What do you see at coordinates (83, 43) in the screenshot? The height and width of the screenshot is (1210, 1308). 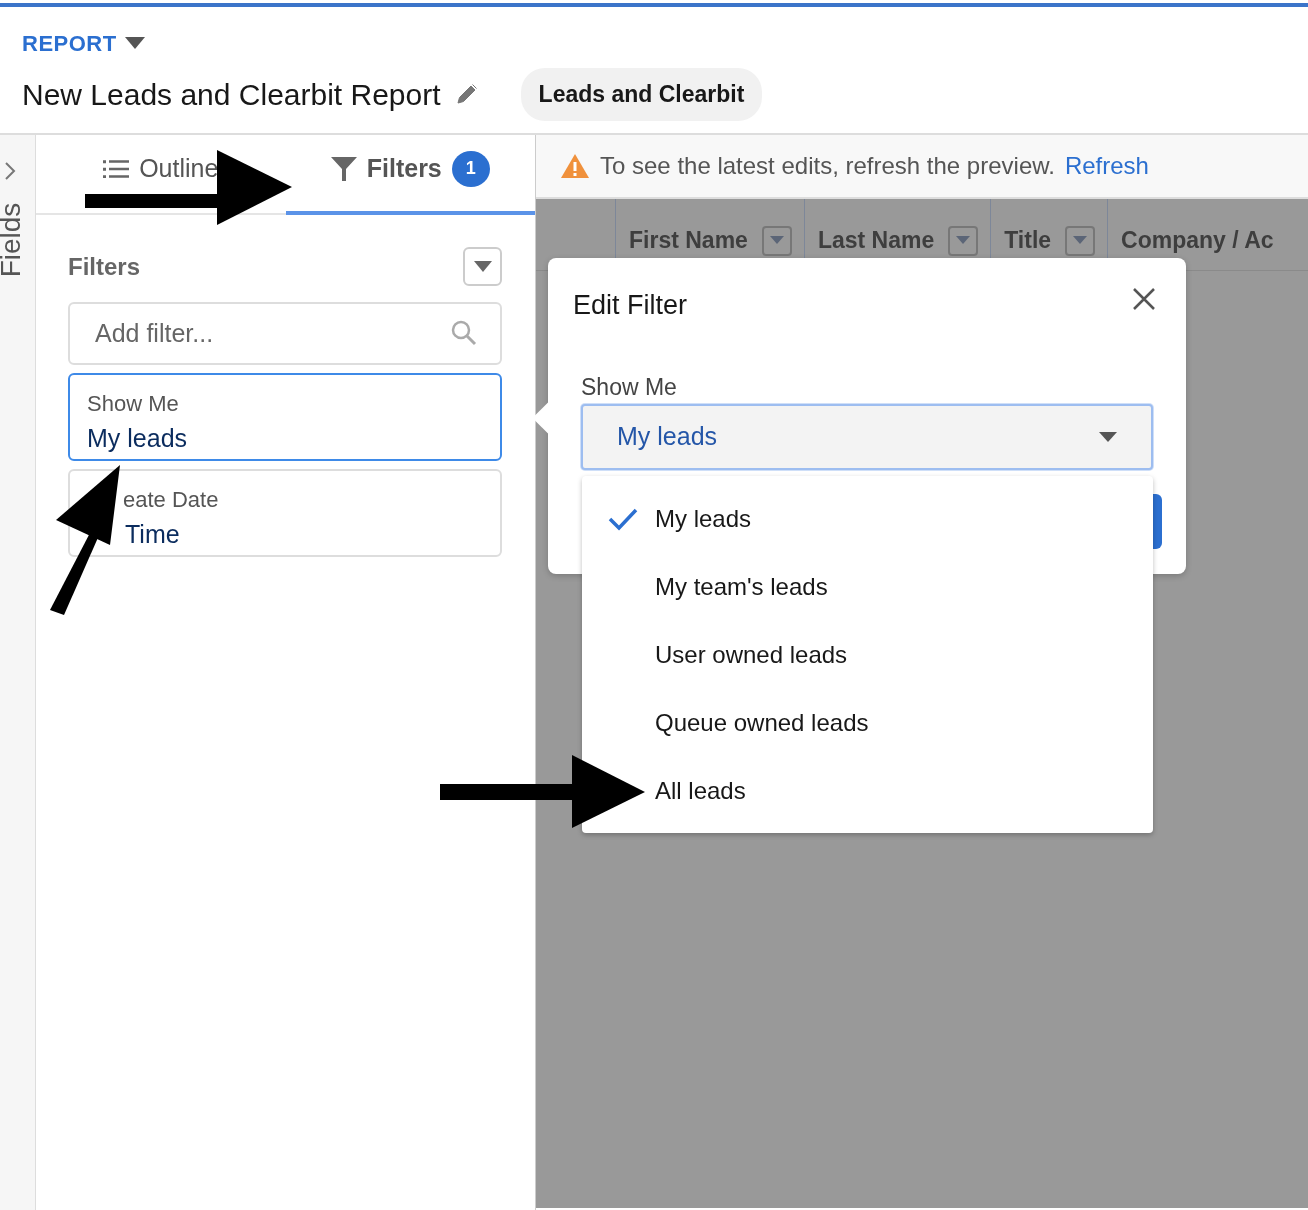 I see `report-menu: REPORT` at bounding box center [83, 43].